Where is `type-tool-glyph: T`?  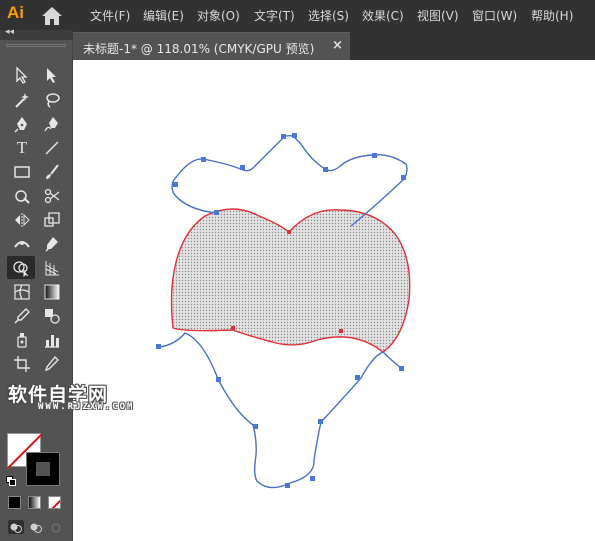
type-tool-glyph: T is located at coordinates (22, 147).